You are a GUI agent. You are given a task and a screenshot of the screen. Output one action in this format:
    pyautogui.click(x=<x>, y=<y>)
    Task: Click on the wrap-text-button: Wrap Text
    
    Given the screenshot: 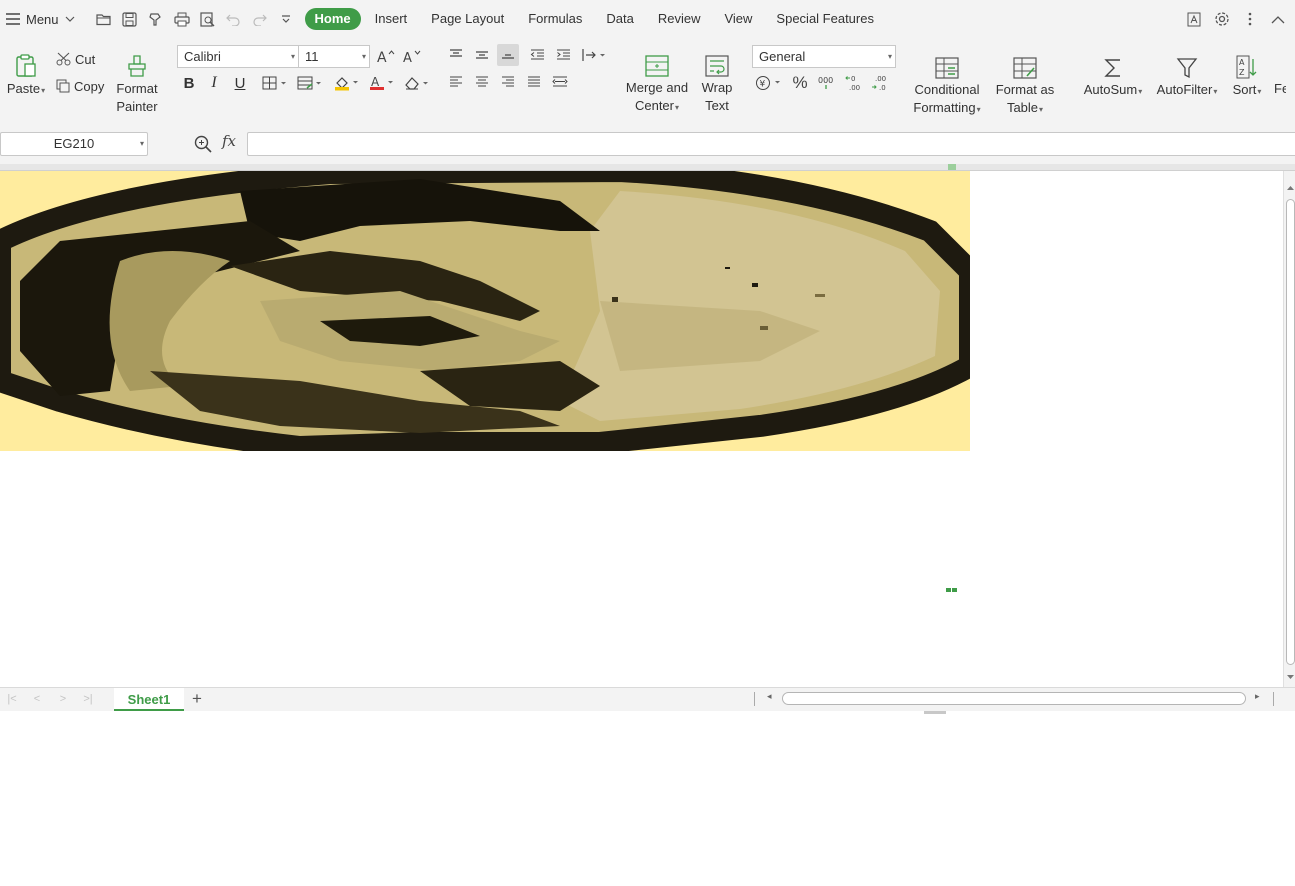 What is the action you would take?
    pyautogui.click(x=717, y=81)
    